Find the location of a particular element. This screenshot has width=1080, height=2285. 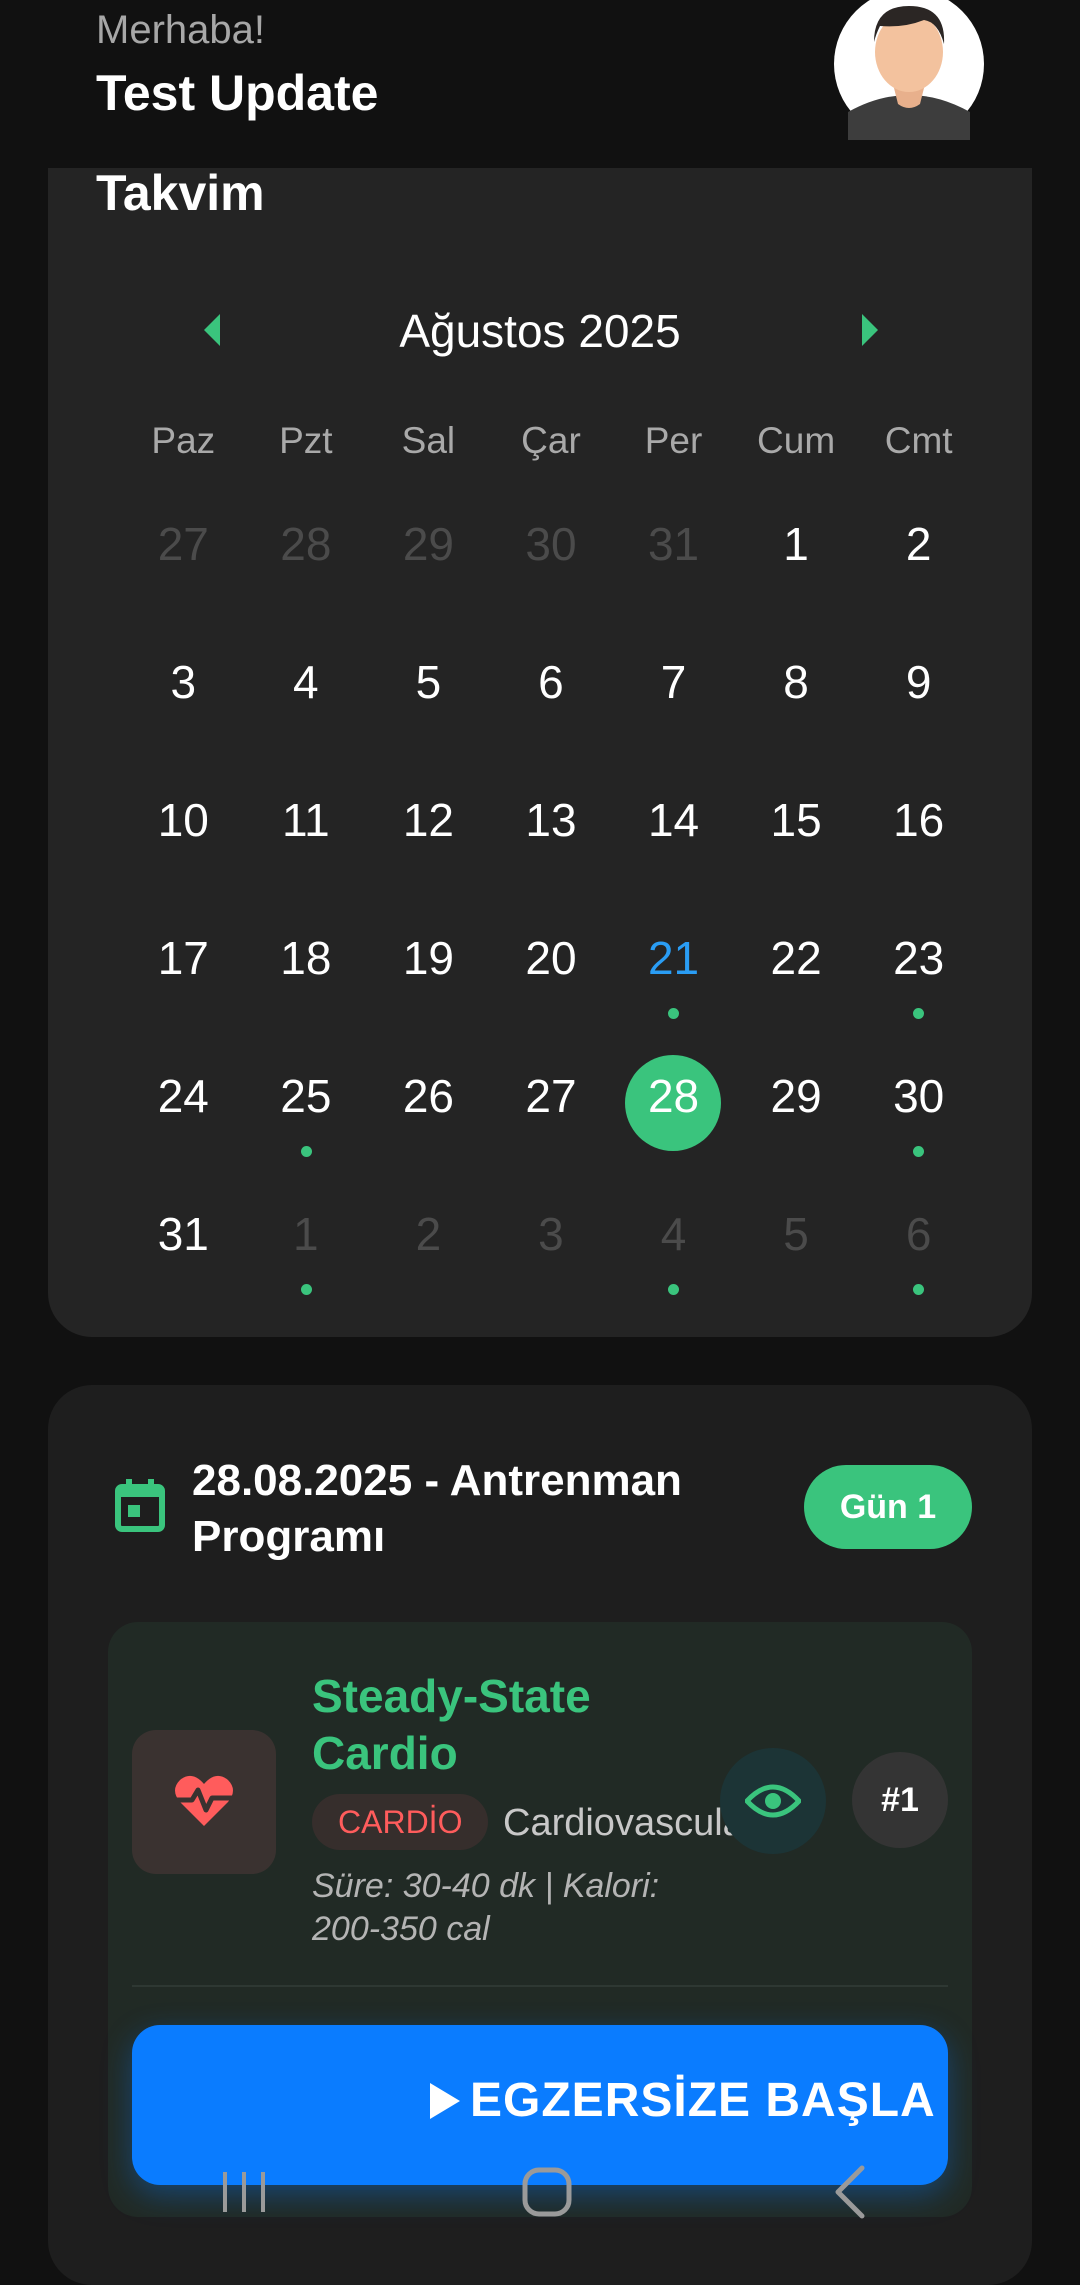

calendar-day: 19 is located at coordinates (428, 973).